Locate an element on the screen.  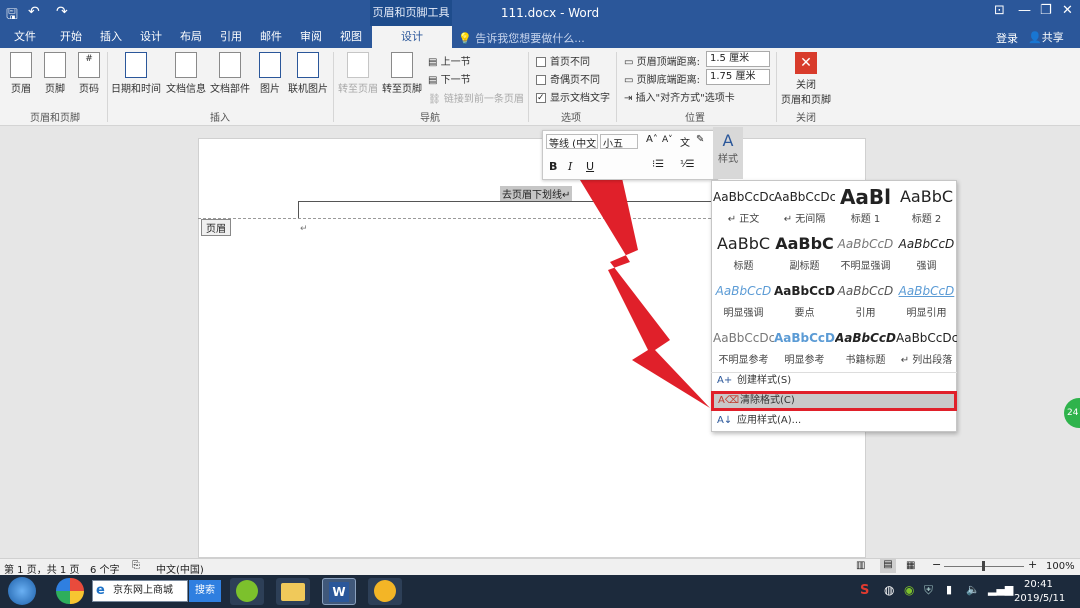
style-emphasis: AaBbCcD 强调 is located at coordinates (926, 254).